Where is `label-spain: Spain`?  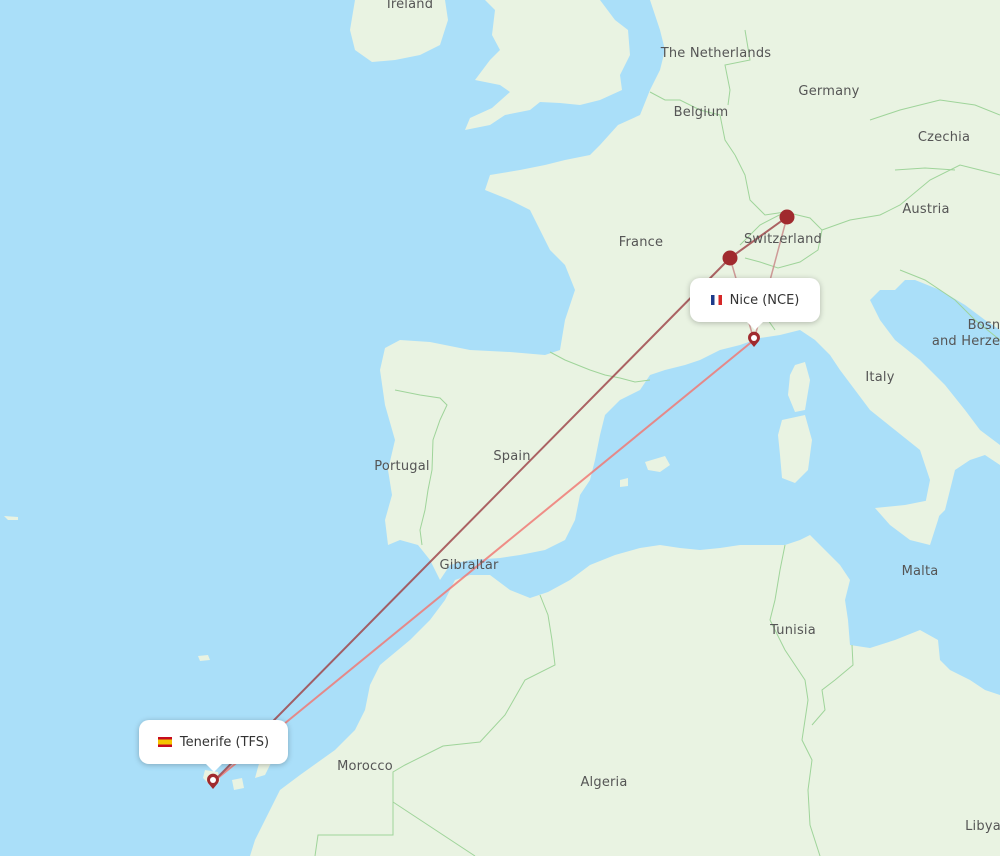 label-spain: Spain is located at coordinates (512, 456).